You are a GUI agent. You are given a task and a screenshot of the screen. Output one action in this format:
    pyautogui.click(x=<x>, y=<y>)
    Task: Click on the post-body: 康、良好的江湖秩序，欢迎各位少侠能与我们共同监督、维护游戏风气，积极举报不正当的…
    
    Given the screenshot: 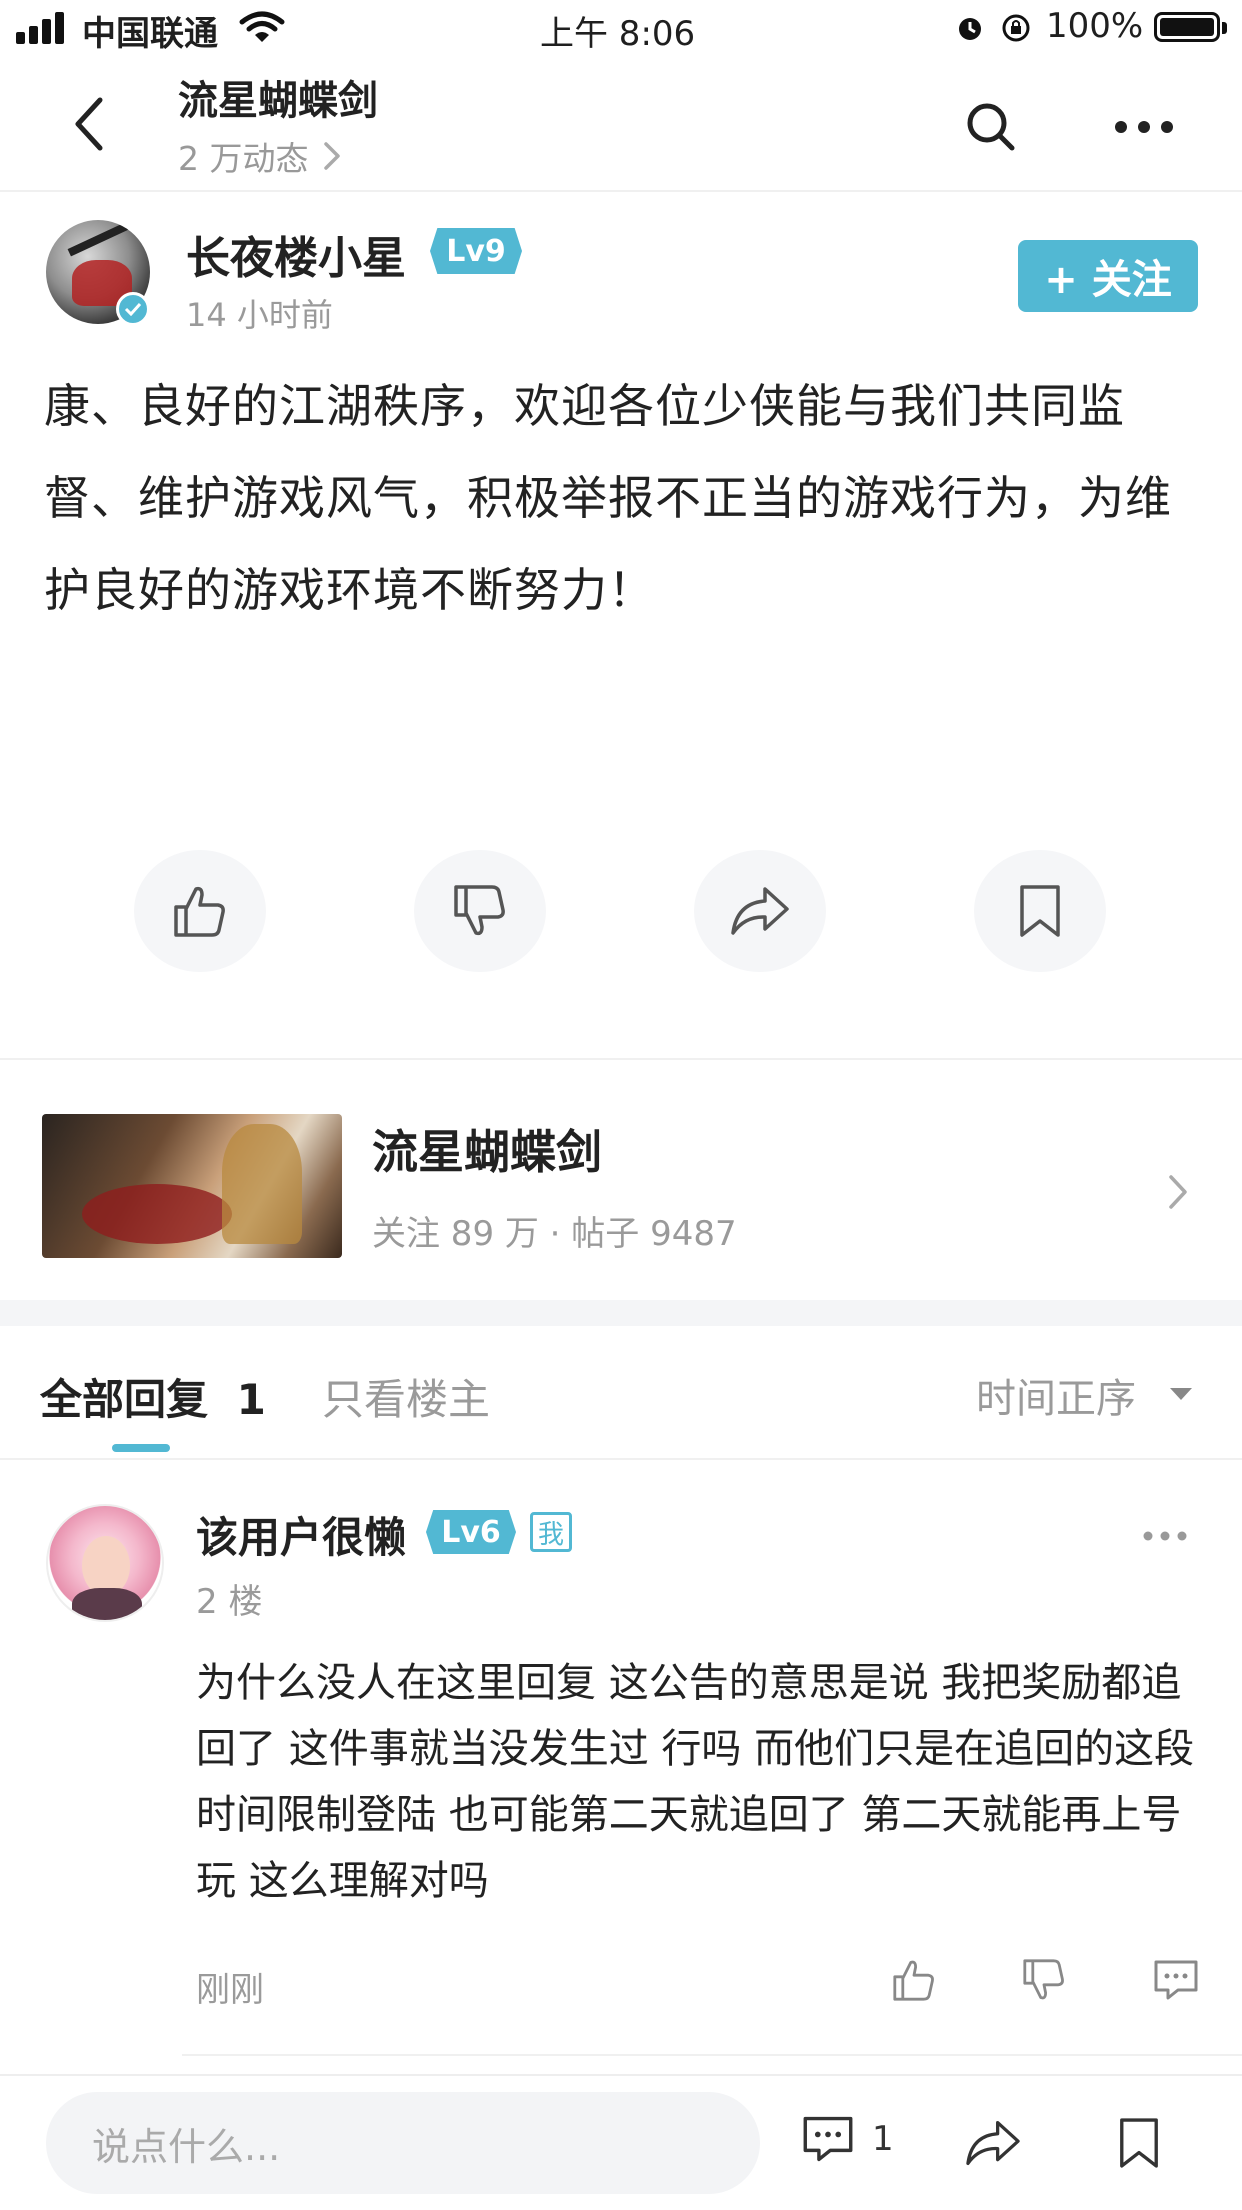 What is the action you would take?
    pyautogui.click(x=608, y=498)
    